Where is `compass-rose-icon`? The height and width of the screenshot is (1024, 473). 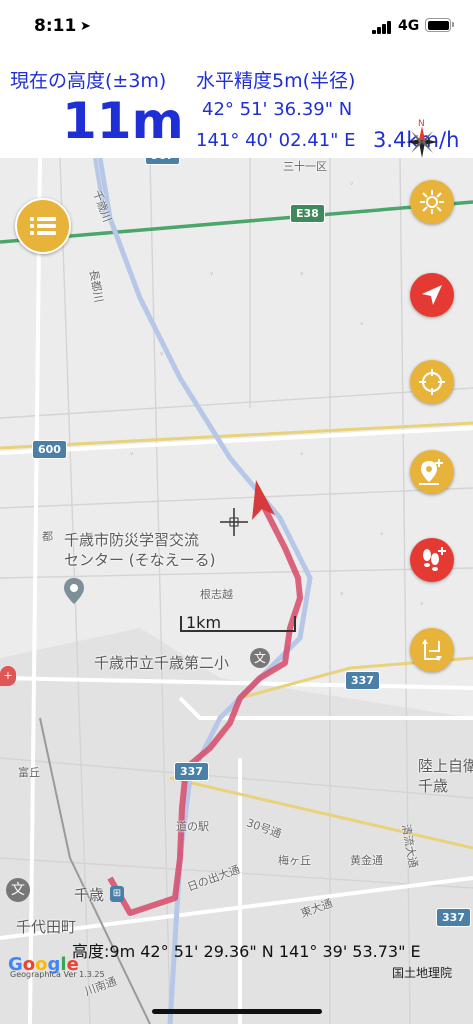 compass-rose-icon is located at coordinates (432, 202).